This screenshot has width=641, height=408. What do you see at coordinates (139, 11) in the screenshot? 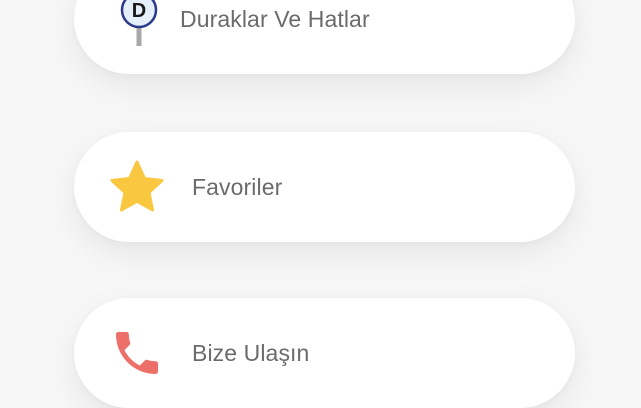
I see `bus-stop-icon-letter: D` at bounding box center [139, 11].